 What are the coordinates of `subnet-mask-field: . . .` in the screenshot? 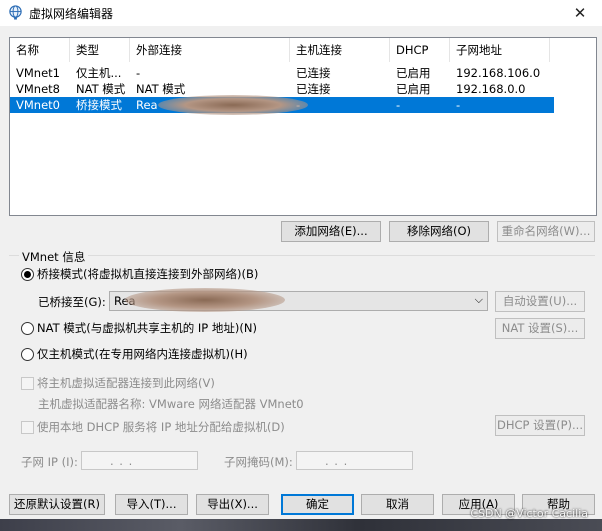 It's located at (354, 460).